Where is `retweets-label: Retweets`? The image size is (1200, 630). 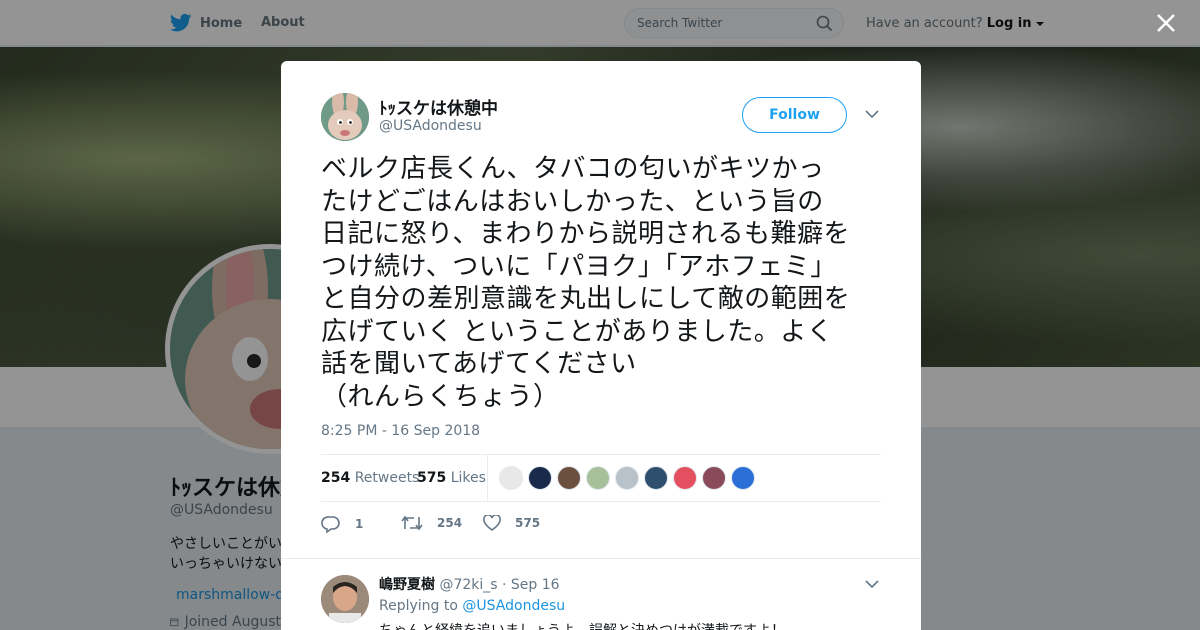
retweets-label: Retweets is located at coordinates (387, 478).